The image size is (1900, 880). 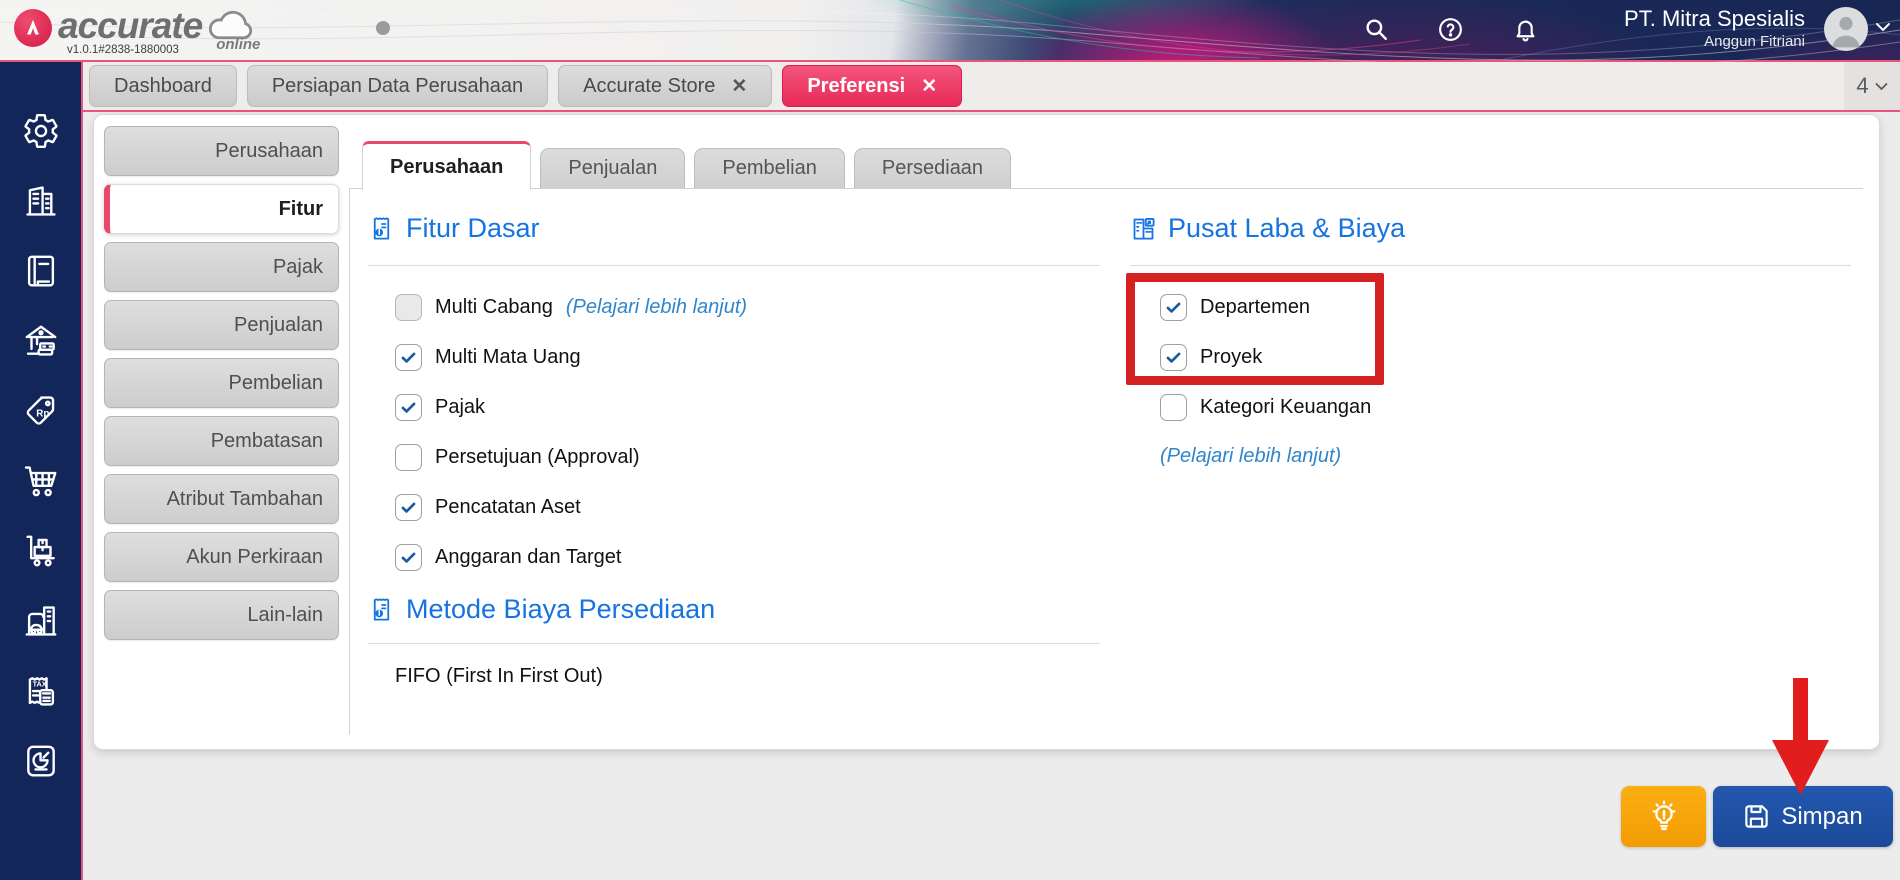 What do you see at coordinates (408, 307) in the screenshot?
I see `checkbox-multi-cabang` at bounding box center [408, 307].